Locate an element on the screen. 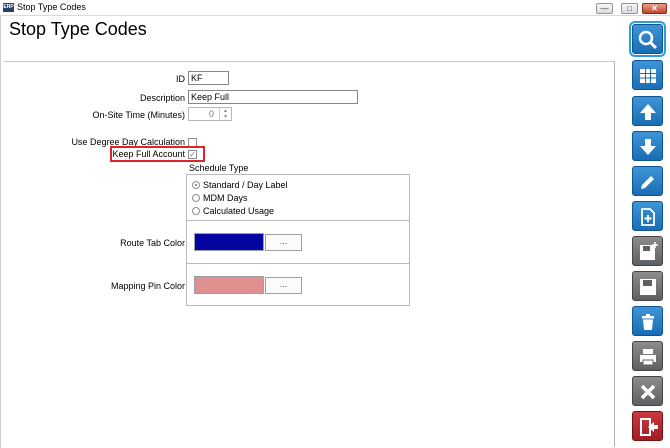  move-up-button is located at coordinates (647, 111).